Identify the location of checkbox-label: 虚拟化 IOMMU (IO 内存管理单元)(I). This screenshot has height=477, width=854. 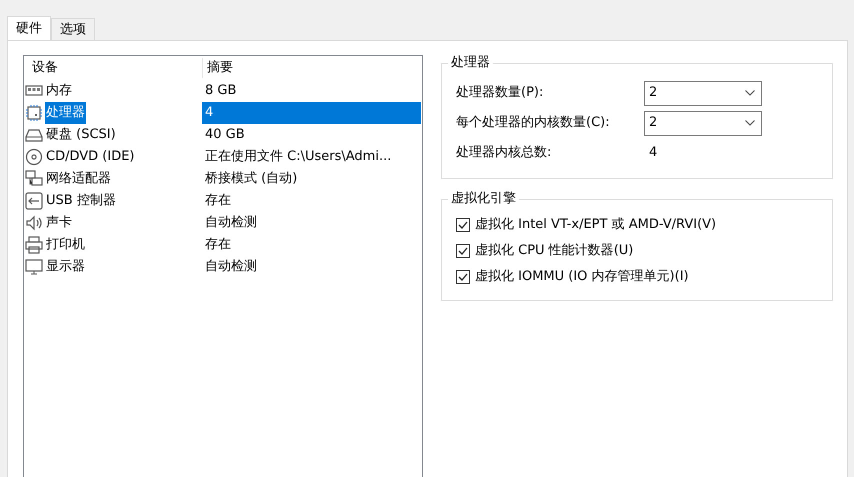
(582, 277).